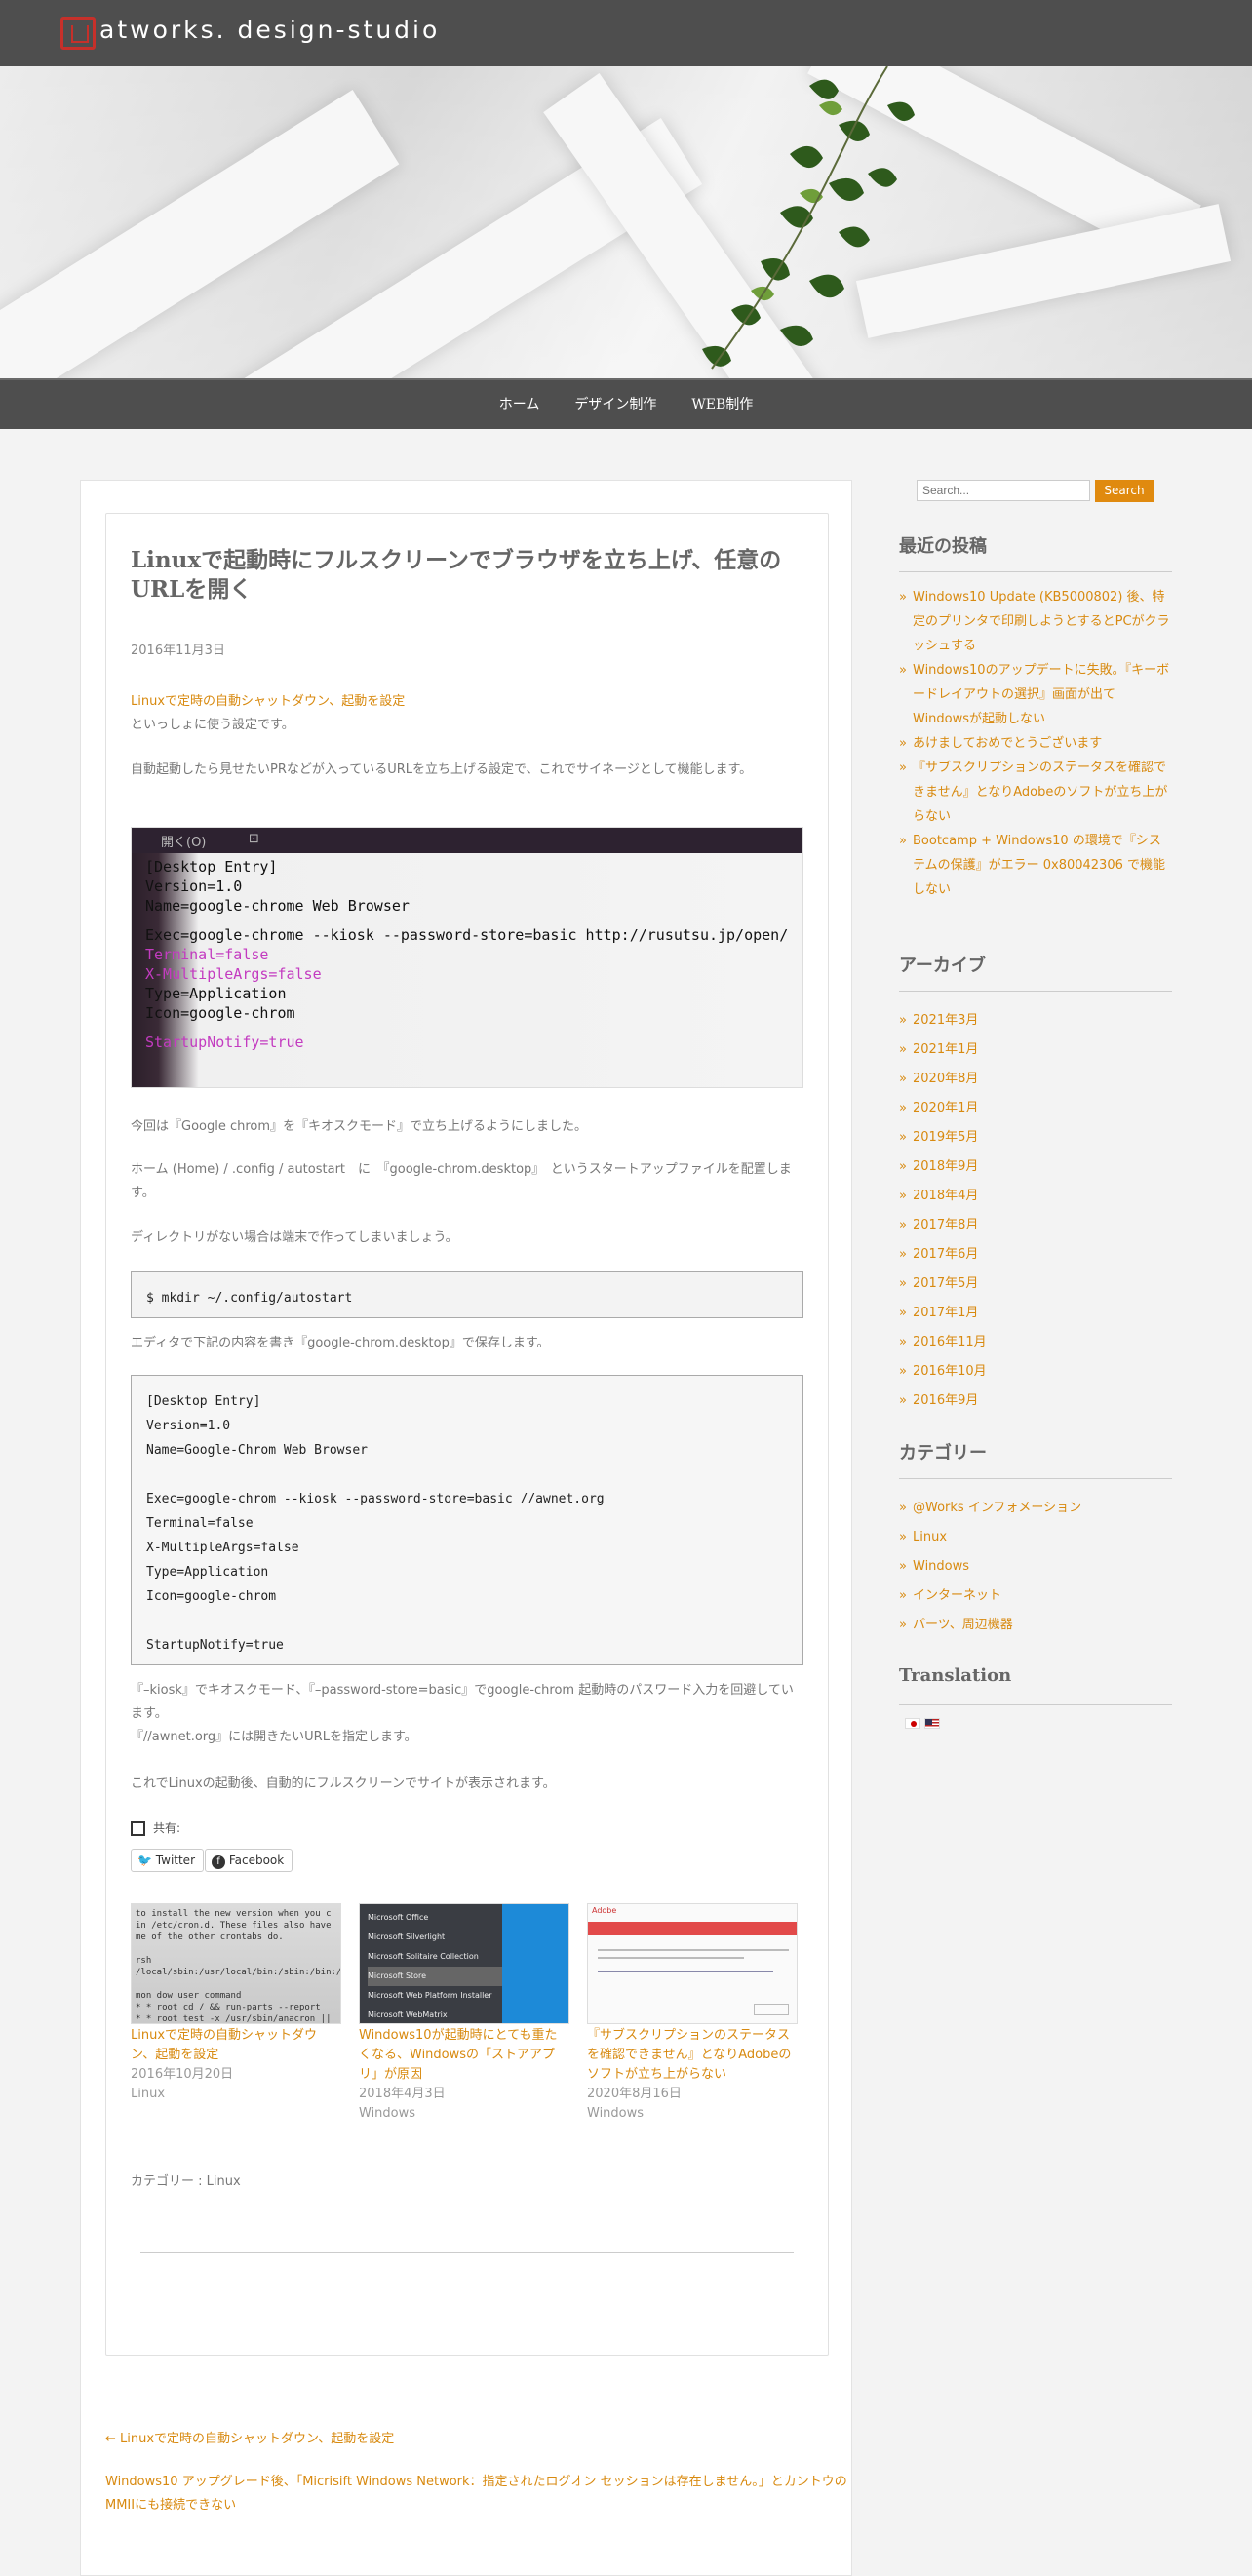 The image size is (1252, 2576). What do you see at coordinates (250, 2439) in the screenshot?
I see `prev-post-link-text: ← Linuxで定時の自動シャットダウン、起動を設定` at bounding box center [250, 2439].